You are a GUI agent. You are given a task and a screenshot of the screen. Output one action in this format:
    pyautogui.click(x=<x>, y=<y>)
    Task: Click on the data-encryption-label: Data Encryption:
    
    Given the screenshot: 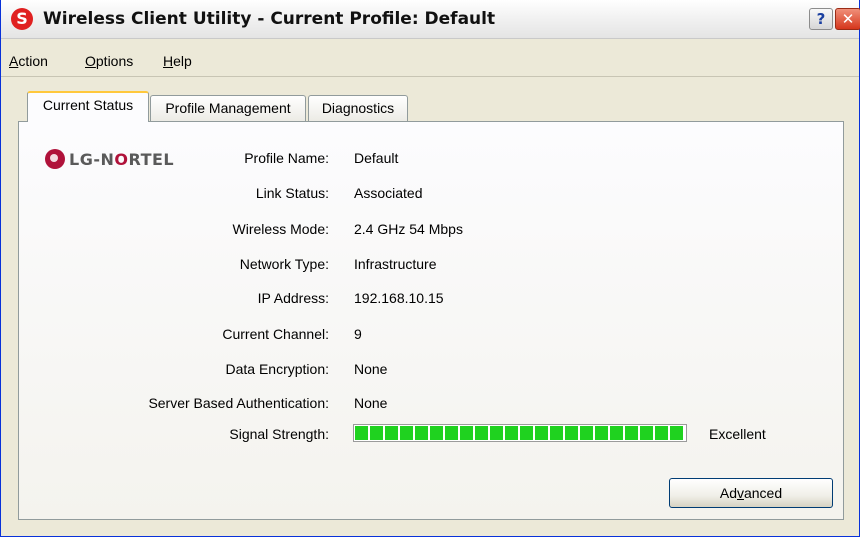 What is the action you would take?
    pyautogui.click(x=277, y=369)
    